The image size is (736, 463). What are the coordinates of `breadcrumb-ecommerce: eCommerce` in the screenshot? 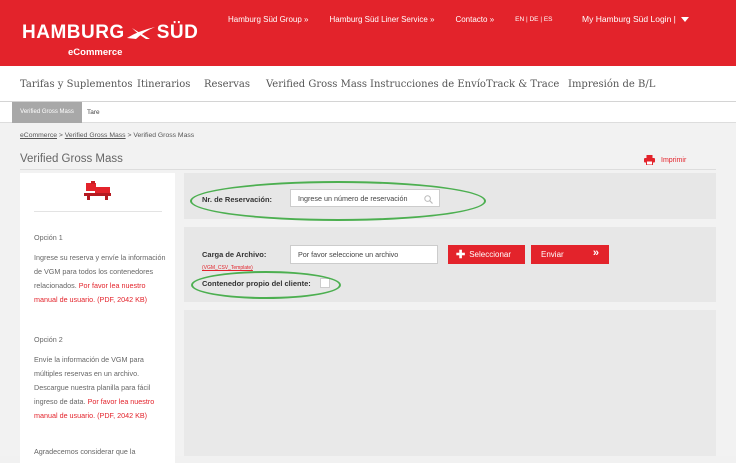 It's located at (38, 135).